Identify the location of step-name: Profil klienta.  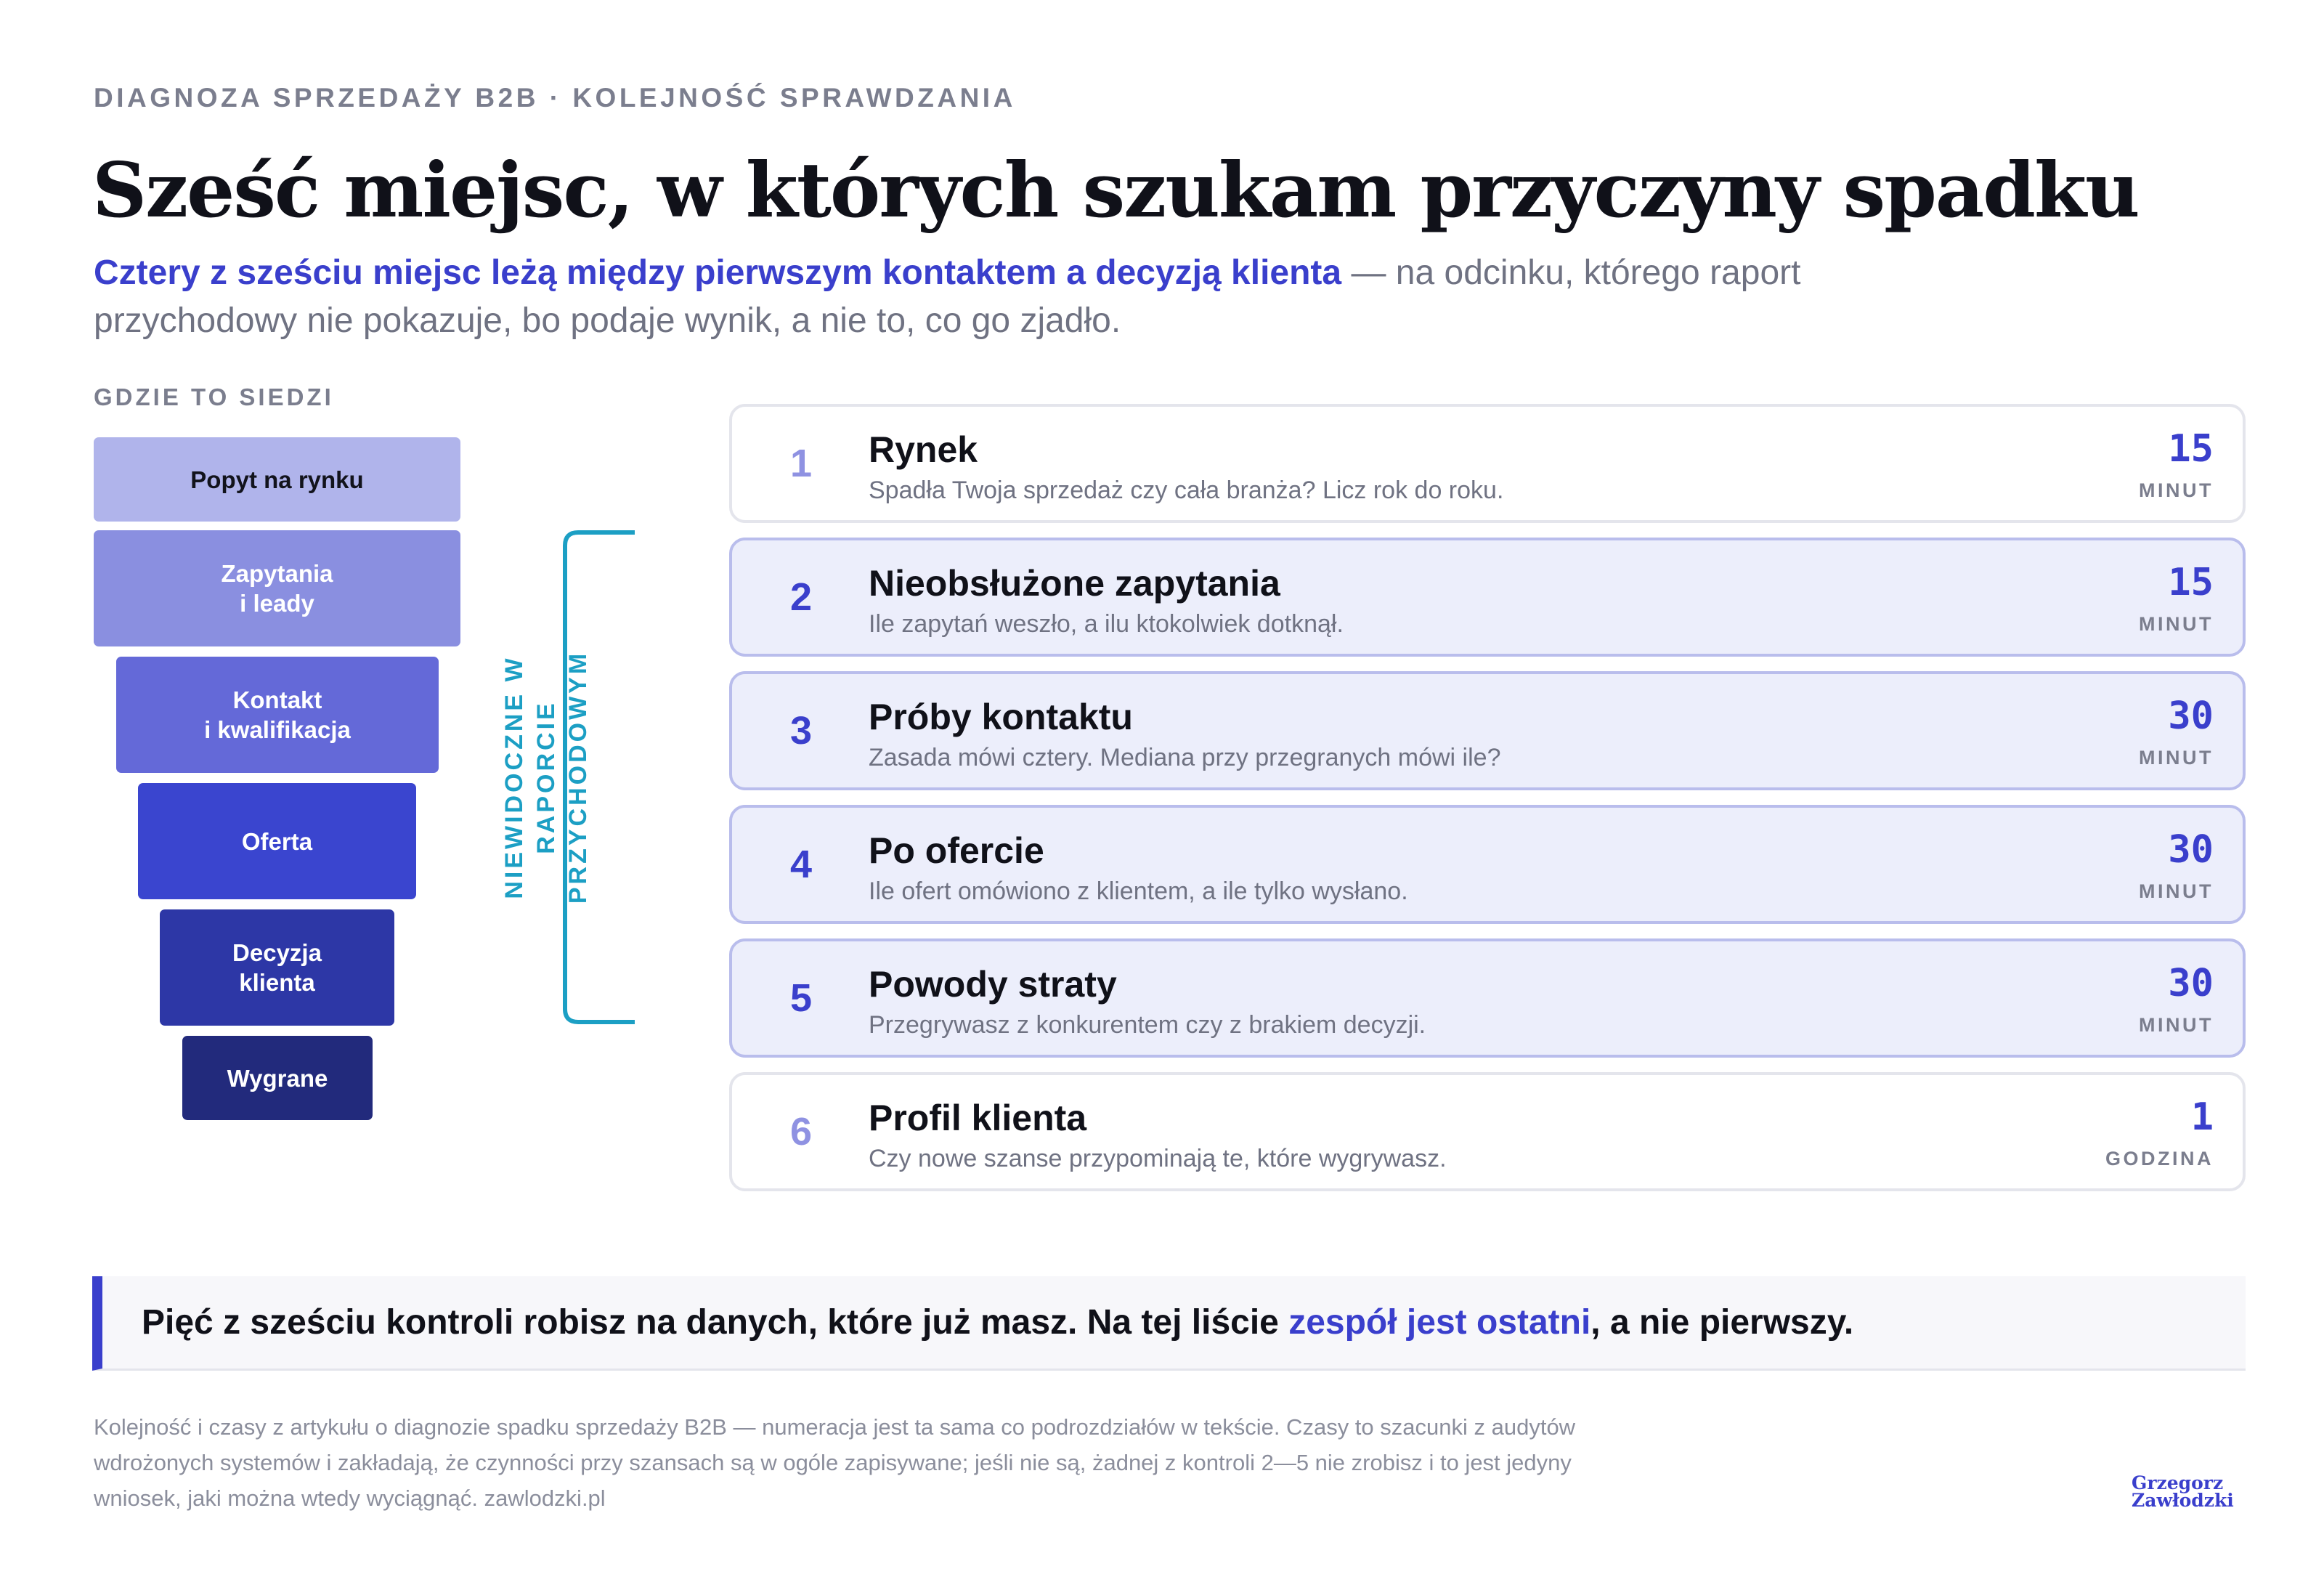
(978, 1118).